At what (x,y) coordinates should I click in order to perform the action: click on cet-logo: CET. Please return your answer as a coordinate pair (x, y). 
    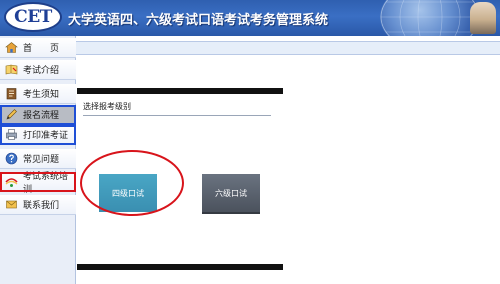
    Looking at the image, I should click on (33, 17).